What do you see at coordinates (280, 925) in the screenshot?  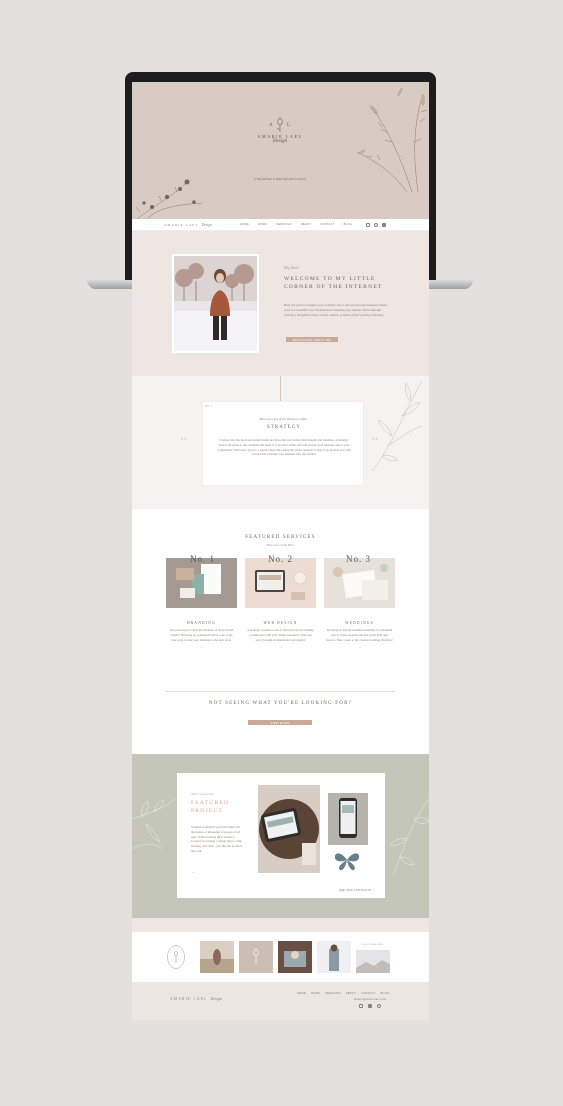 I see `instagram-top-strip` at bounding box center [280, 925].